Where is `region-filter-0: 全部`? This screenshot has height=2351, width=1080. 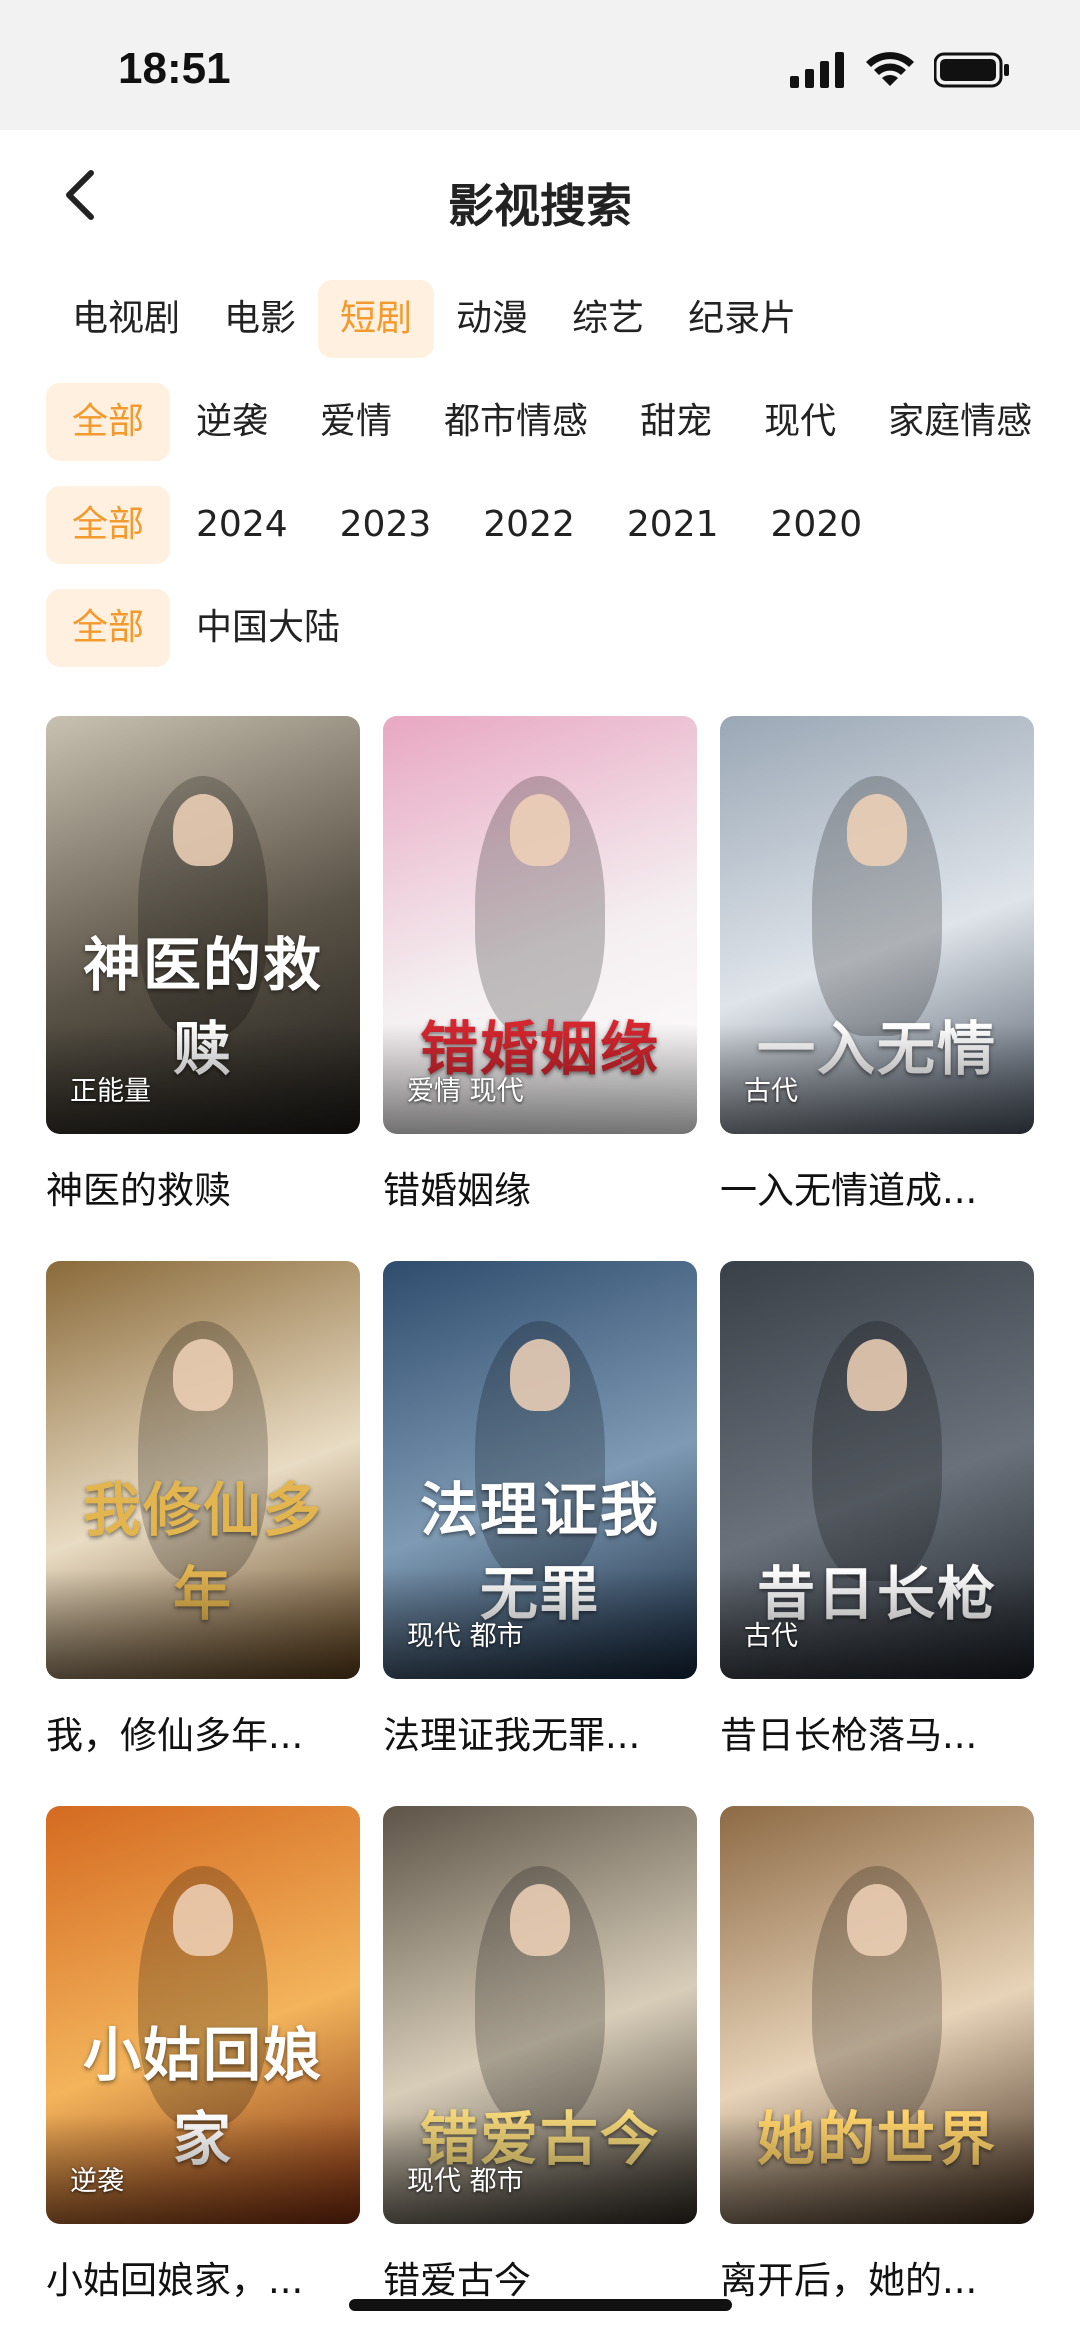
region-filter-0: 全部 is located at coordinates (108, 628).